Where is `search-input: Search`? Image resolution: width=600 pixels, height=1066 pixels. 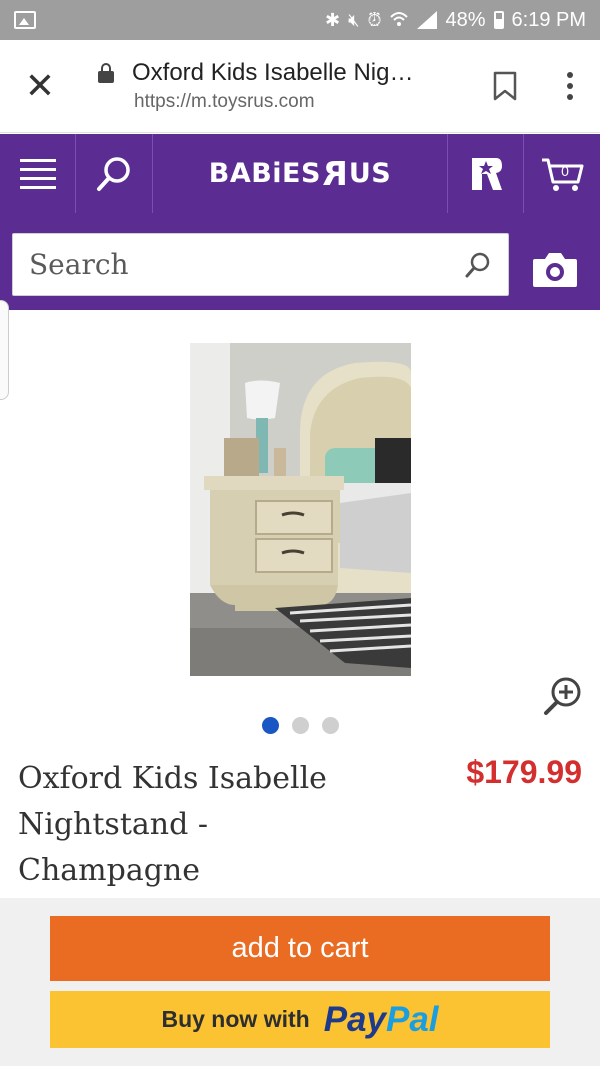
search-input: Search is located at coordinates (260, 264).